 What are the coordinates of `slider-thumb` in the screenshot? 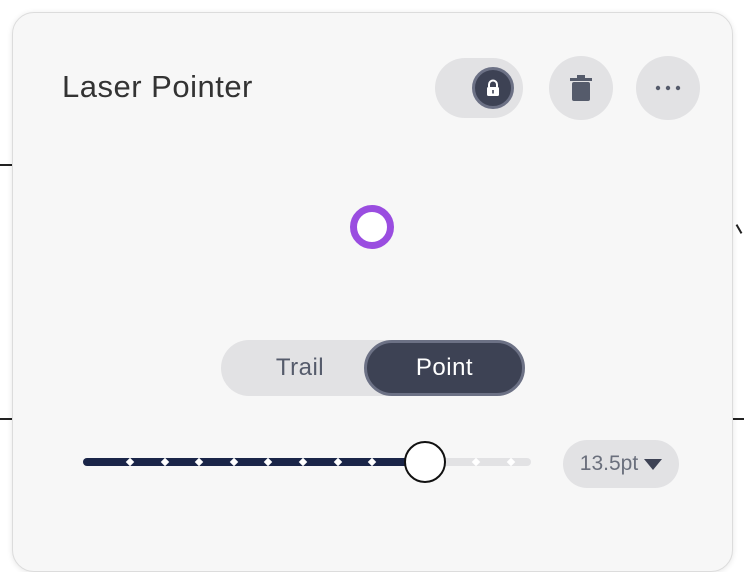 It's located at (425, 462).